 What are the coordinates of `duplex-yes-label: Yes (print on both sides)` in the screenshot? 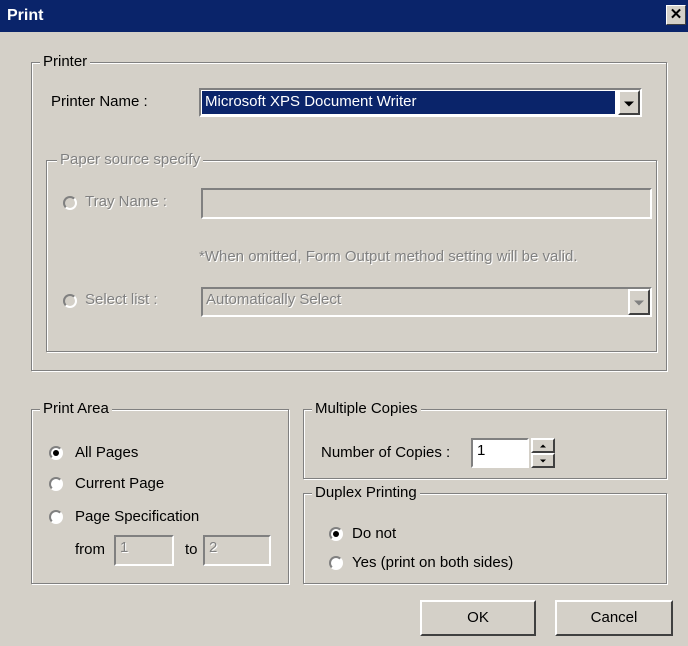 It's located at (433, 562).